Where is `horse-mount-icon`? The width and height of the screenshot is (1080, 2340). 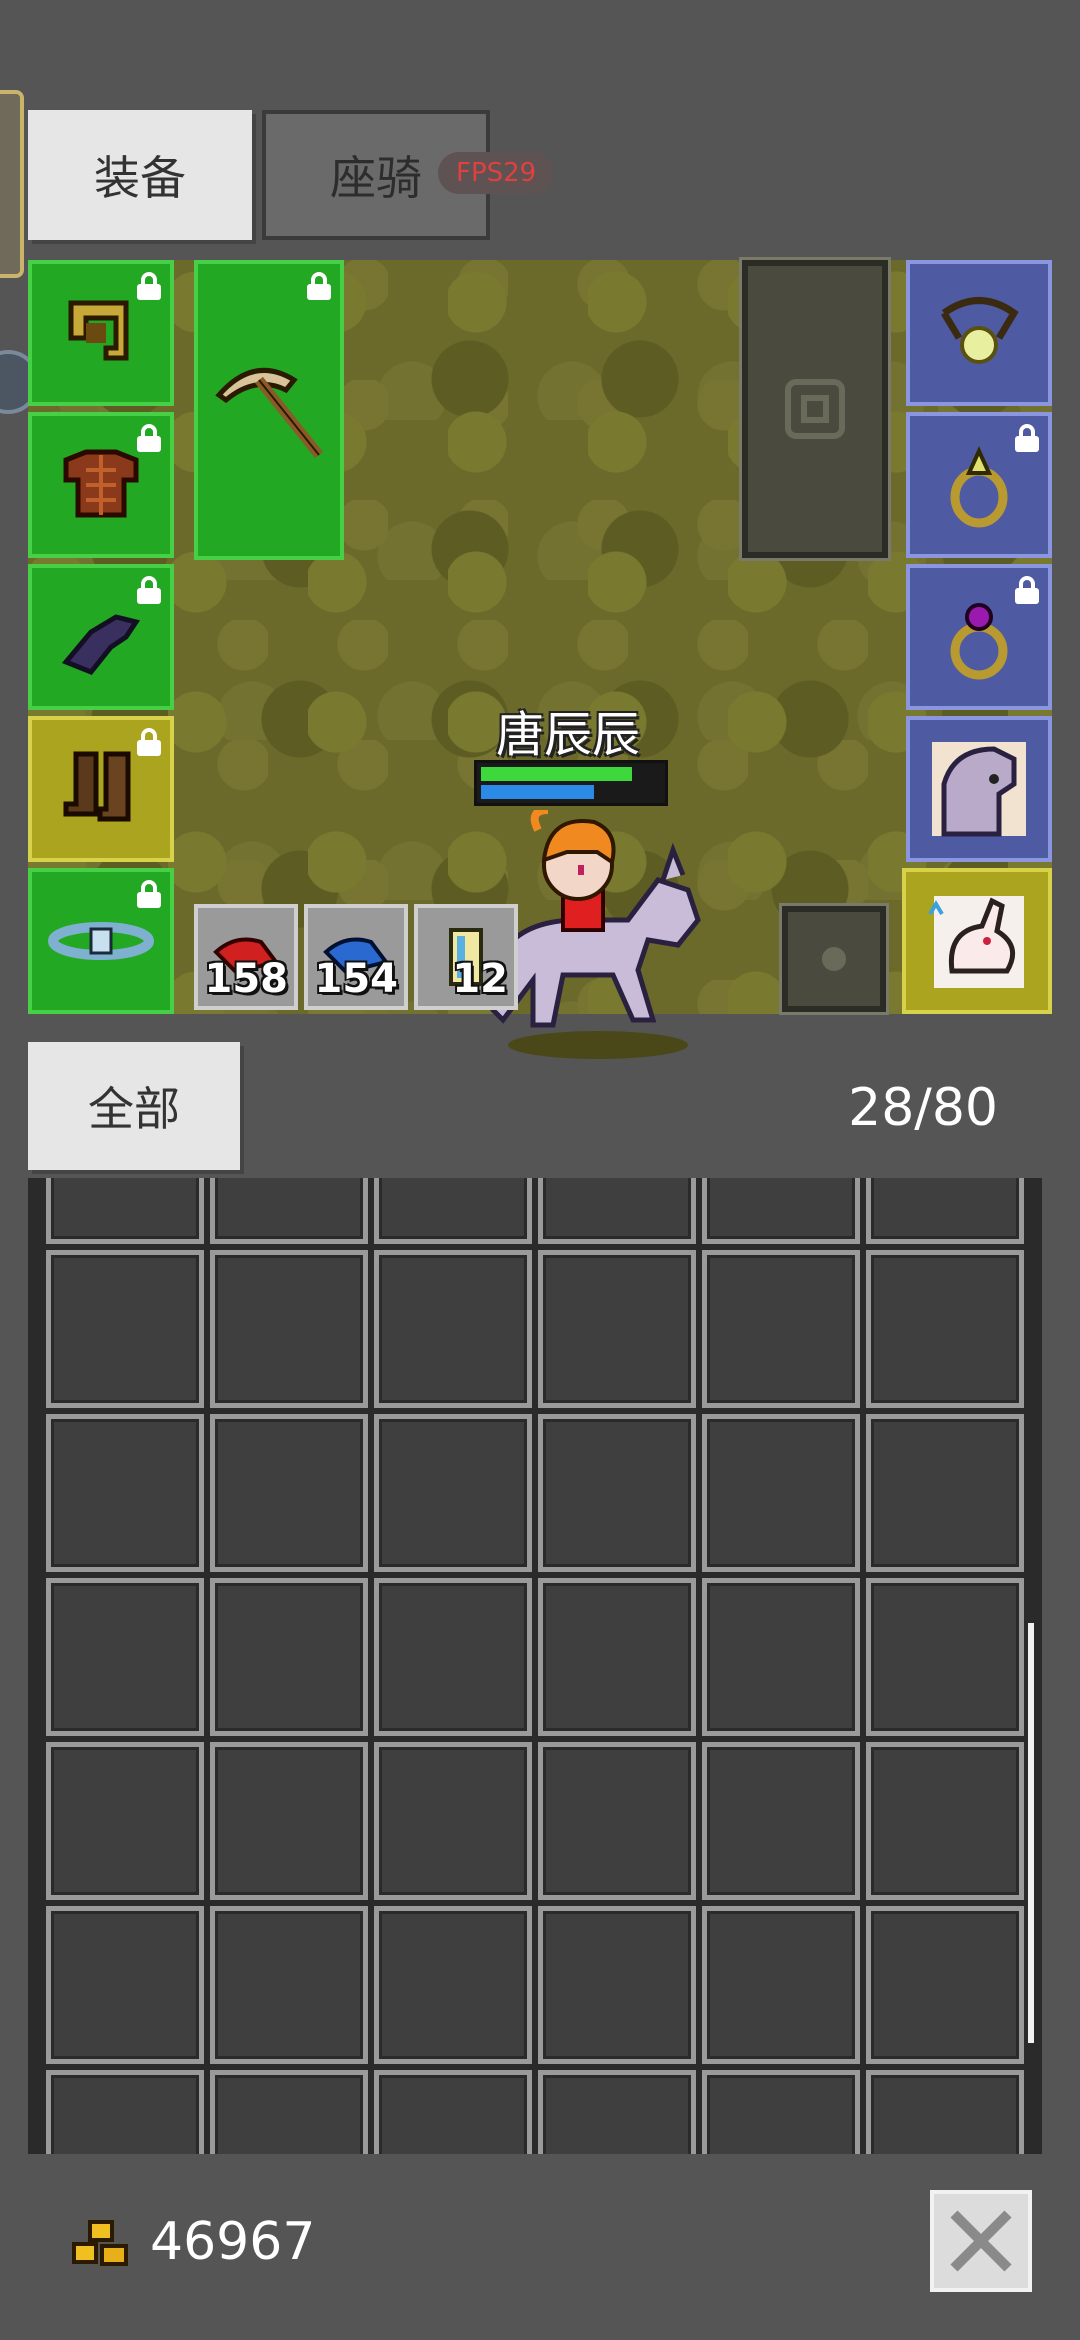 horse-mount-icon is located at coordinates (979, 789).